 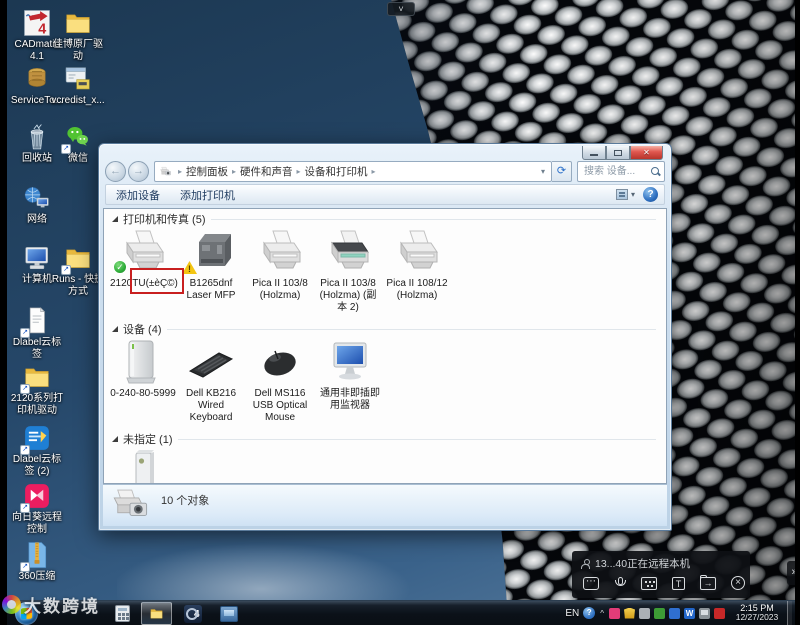 I want to click on group-header-printers: 打印机和传真 (5), so click(x=384, y=219).